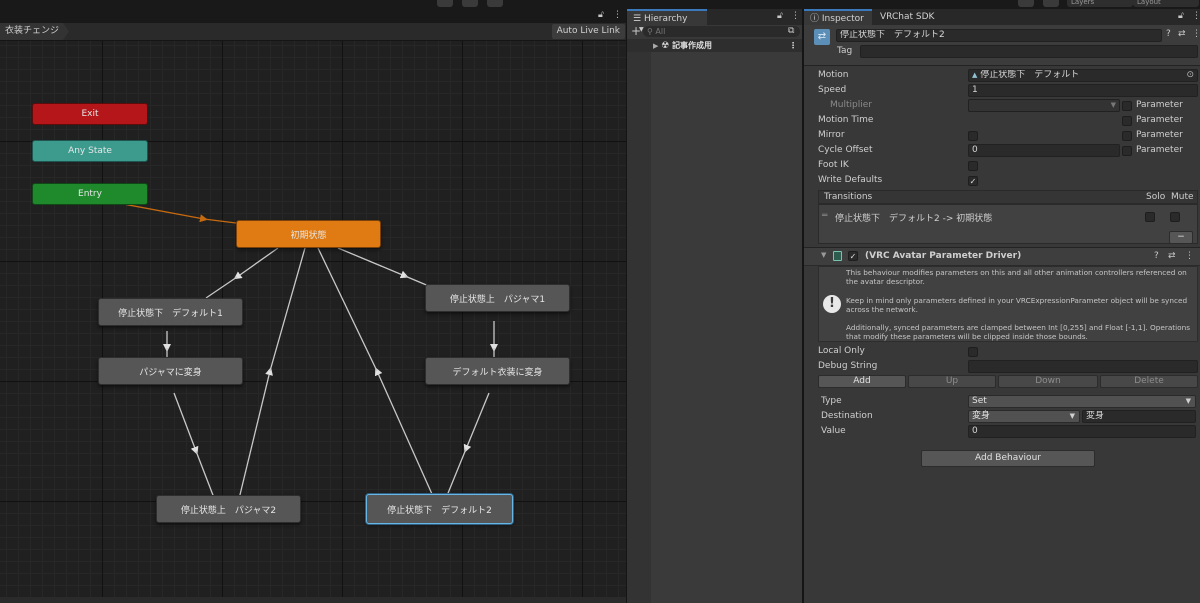  What do you see at coordinates (862, 381) in the screenshot?
I see `add-parameter-button: Add` at bounding box center [862, 381].